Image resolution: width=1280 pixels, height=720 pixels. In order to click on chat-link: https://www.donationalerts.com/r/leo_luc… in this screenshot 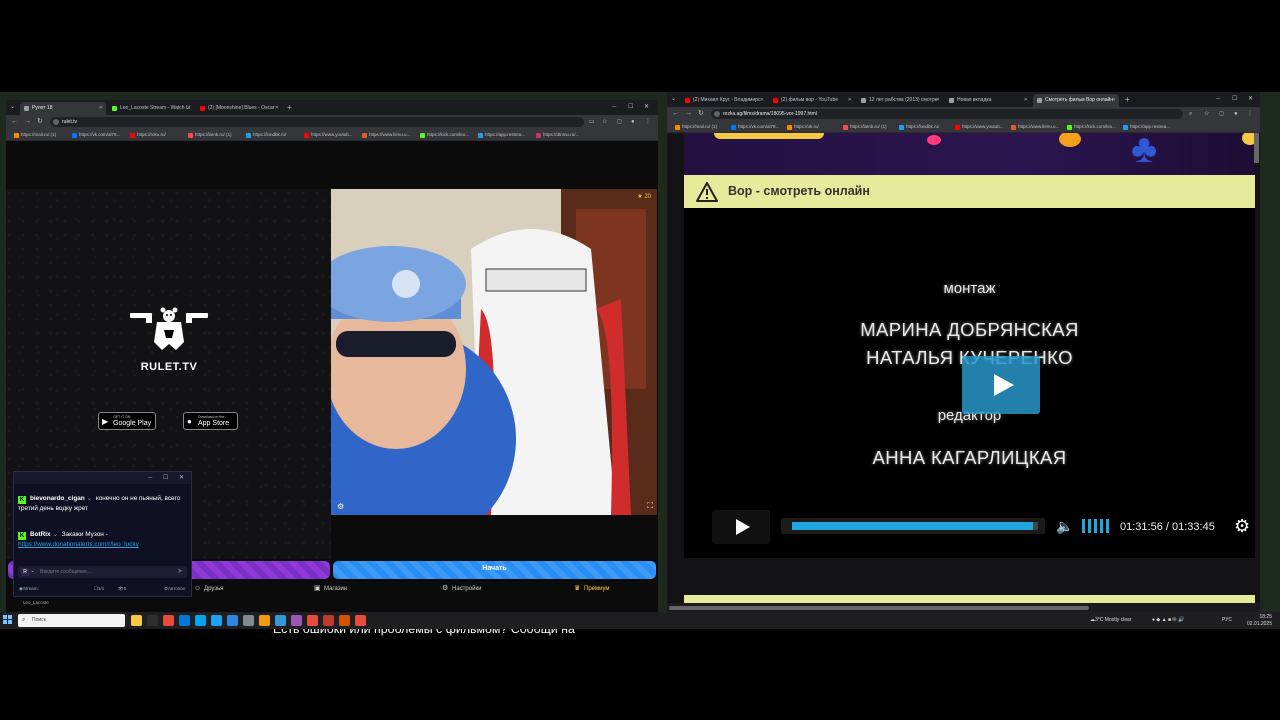, I will do `click(78, 544)`.